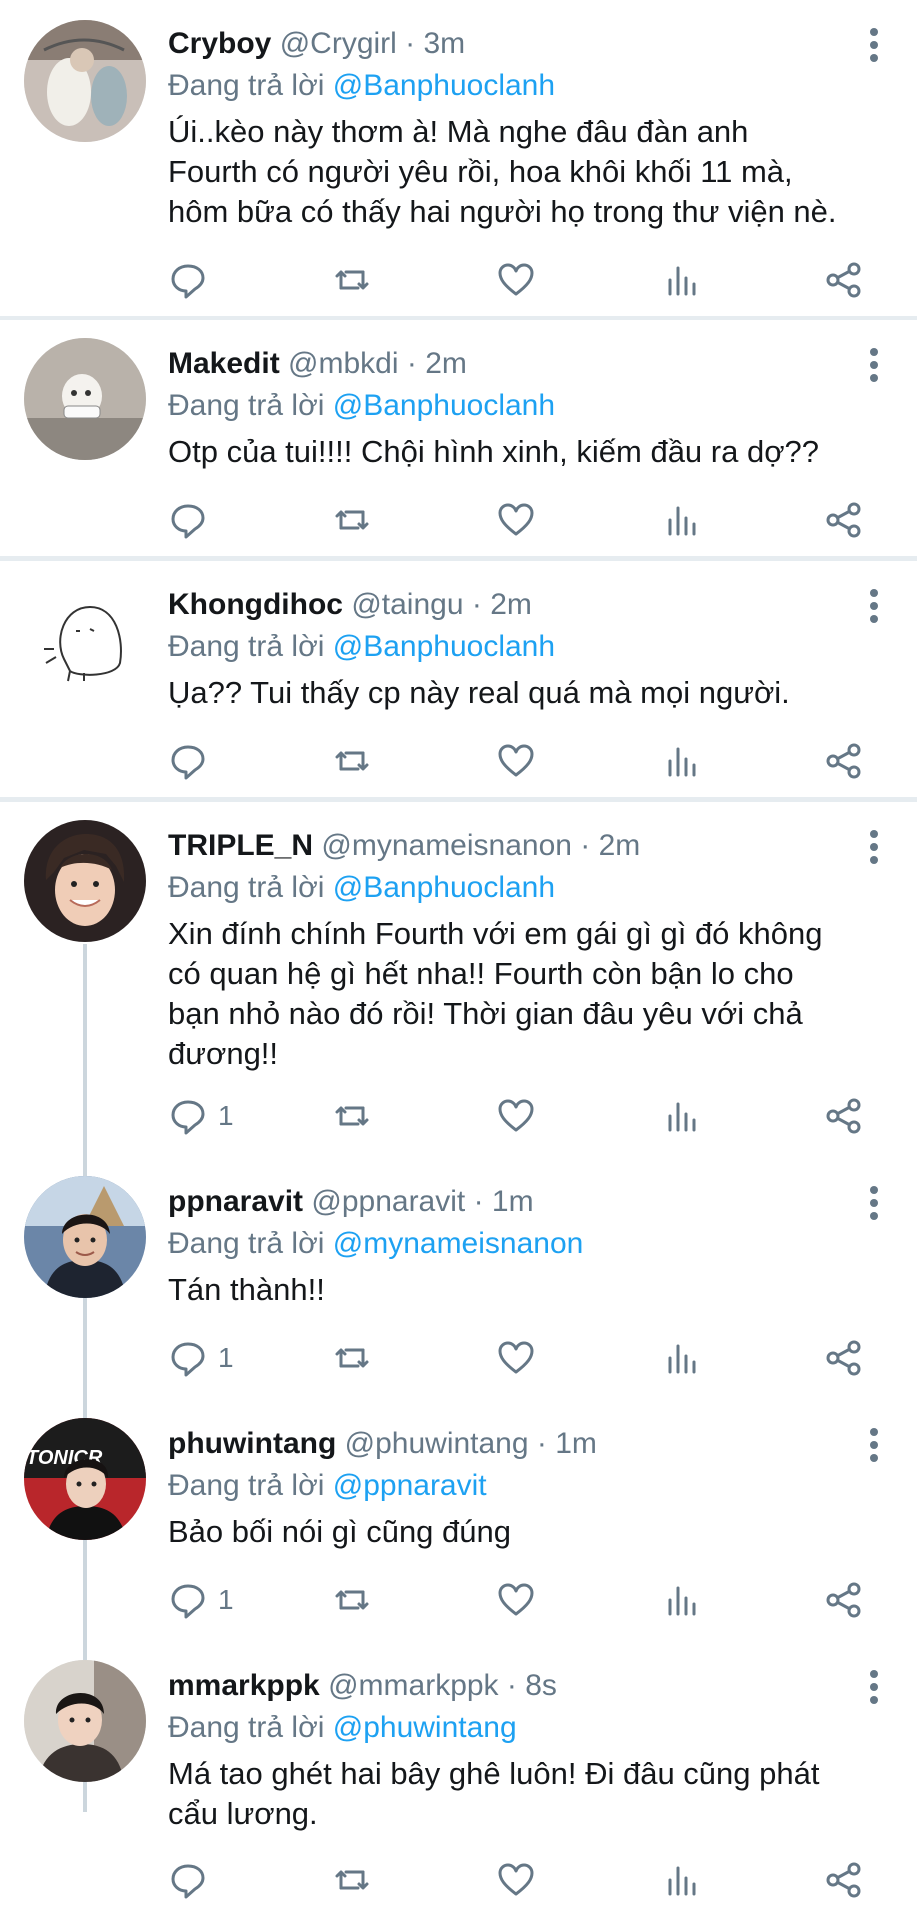 The height and width of the screenshot is (1920, 917). What do you see at coordinates (502, 44) in the screenshot?
I see `tweet-header: Cryboy @Crygirl · 3m` at bounding box center [502, 44].